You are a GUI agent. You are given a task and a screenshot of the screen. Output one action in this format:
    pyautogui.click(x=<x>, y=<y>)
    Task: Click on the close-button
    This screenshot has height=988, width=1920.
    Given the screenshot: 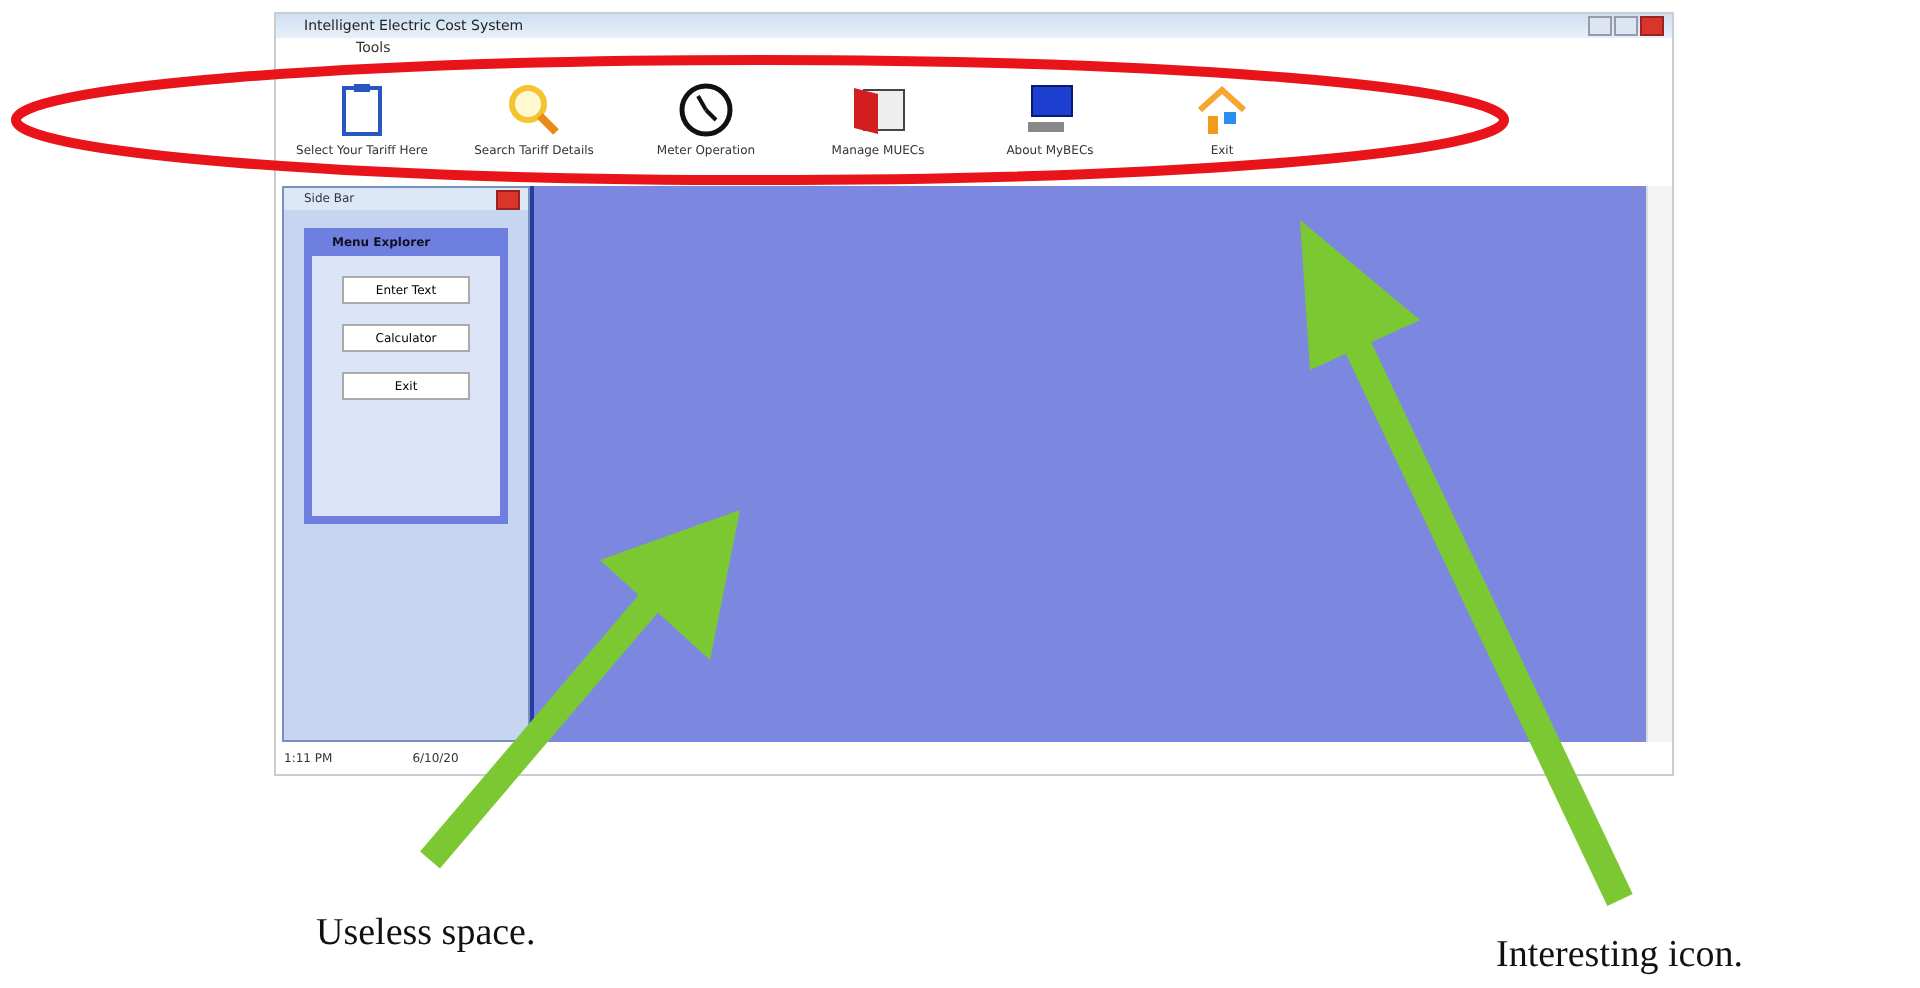 What is the action you would take?
    pyautogui.click(x=508, y=199)
    